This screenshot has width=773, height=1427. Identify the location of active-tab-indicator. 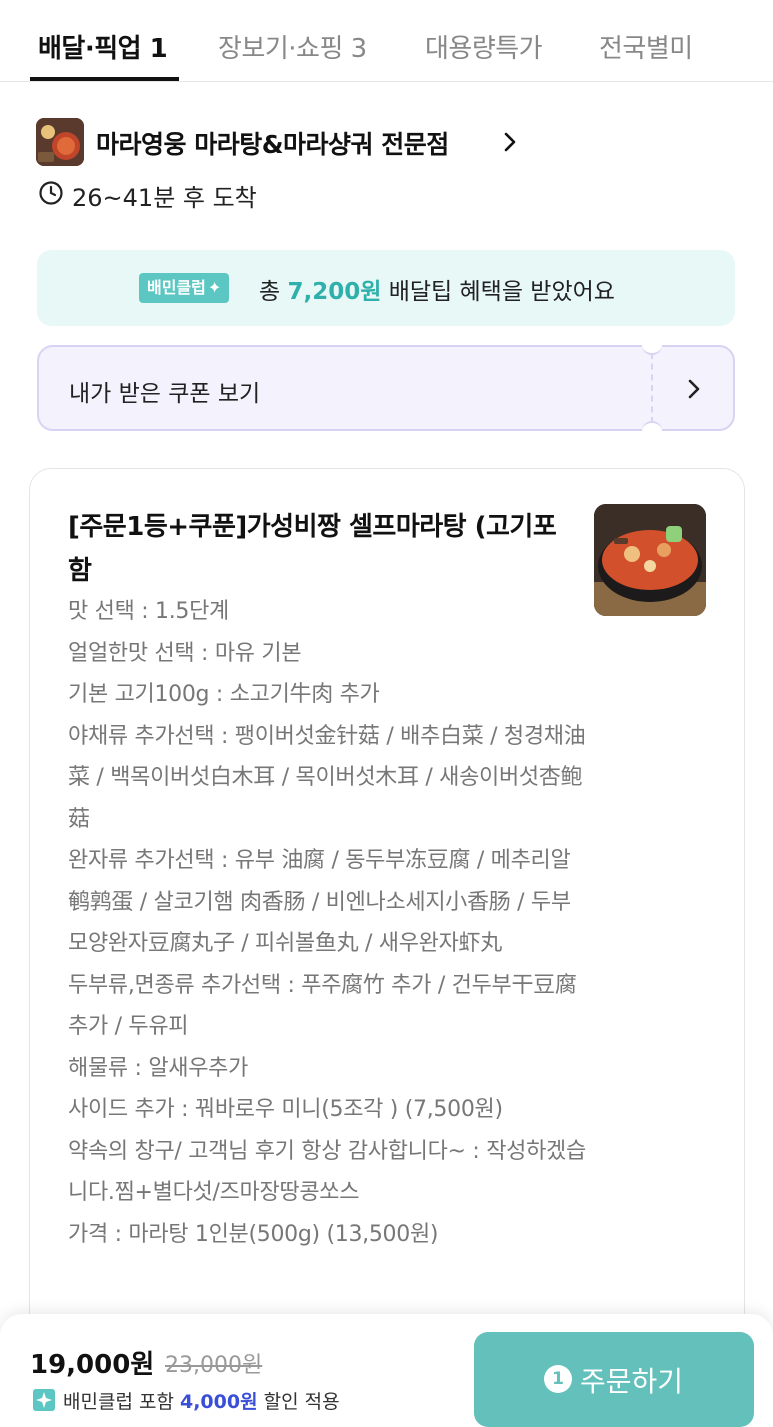
(104, 79).